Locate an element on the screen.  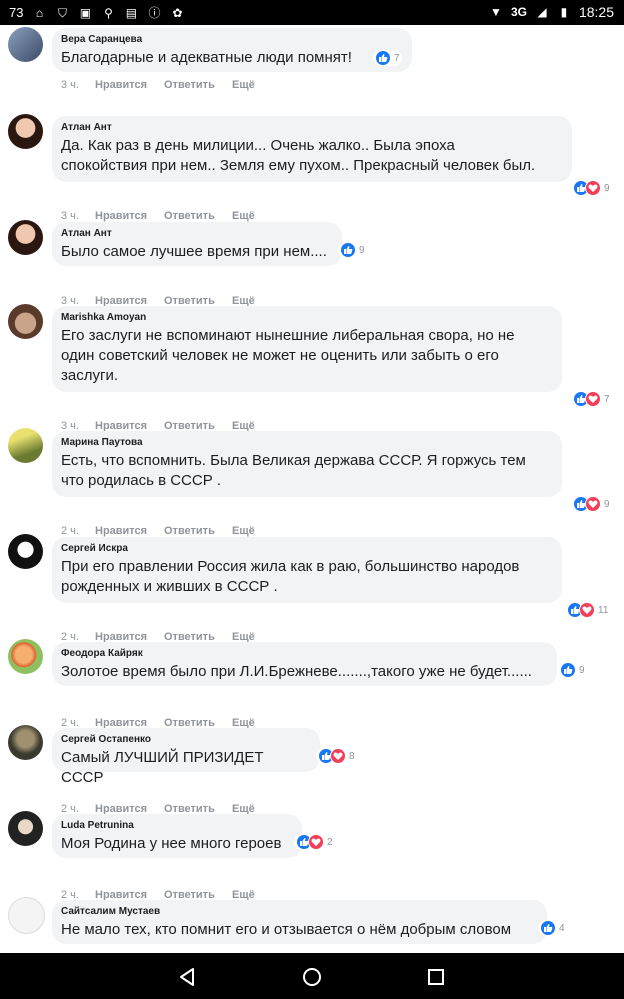
navigation-bar is located at coordinates (312, 976).